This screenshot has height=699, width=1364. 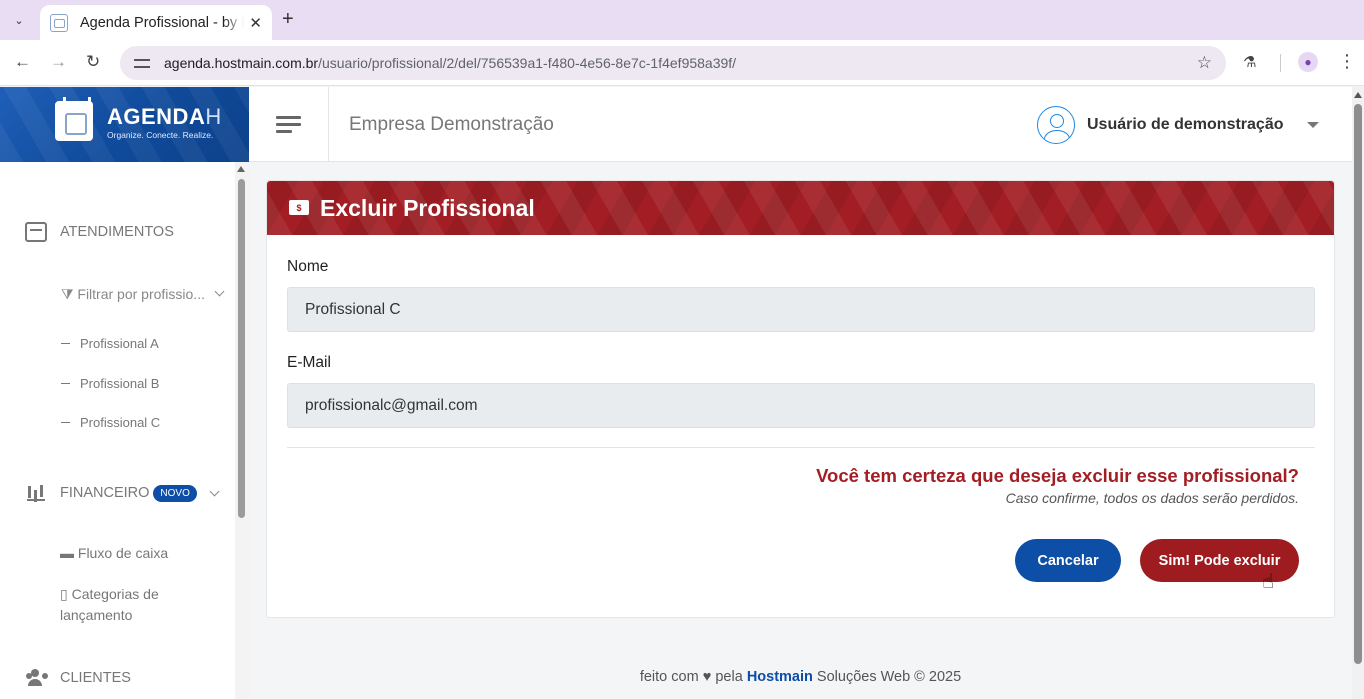 What do you see at coordinates (1219, 560) in the screenshot?
I see `confirm-delete-button: Sim! Pode excluir` at bounding box center [1219, 560].